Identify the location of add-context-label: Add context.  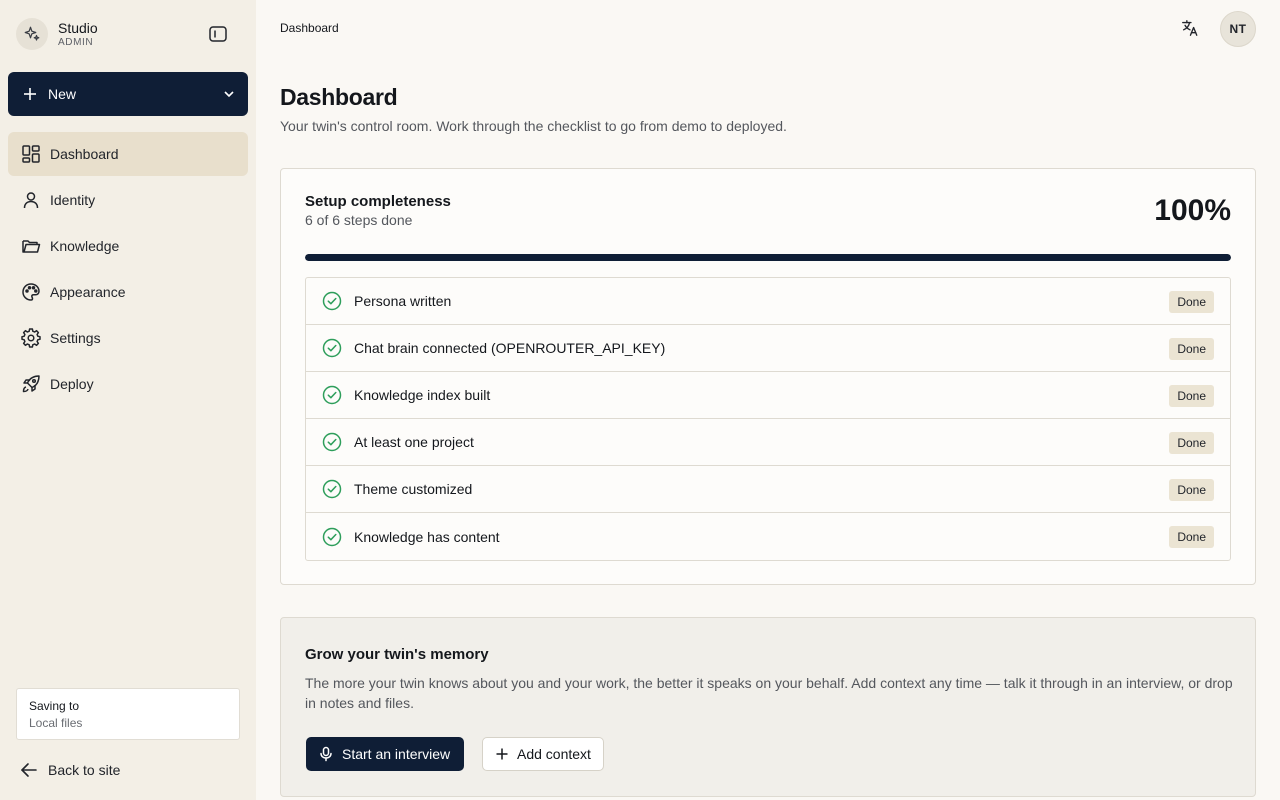
(554, 754).